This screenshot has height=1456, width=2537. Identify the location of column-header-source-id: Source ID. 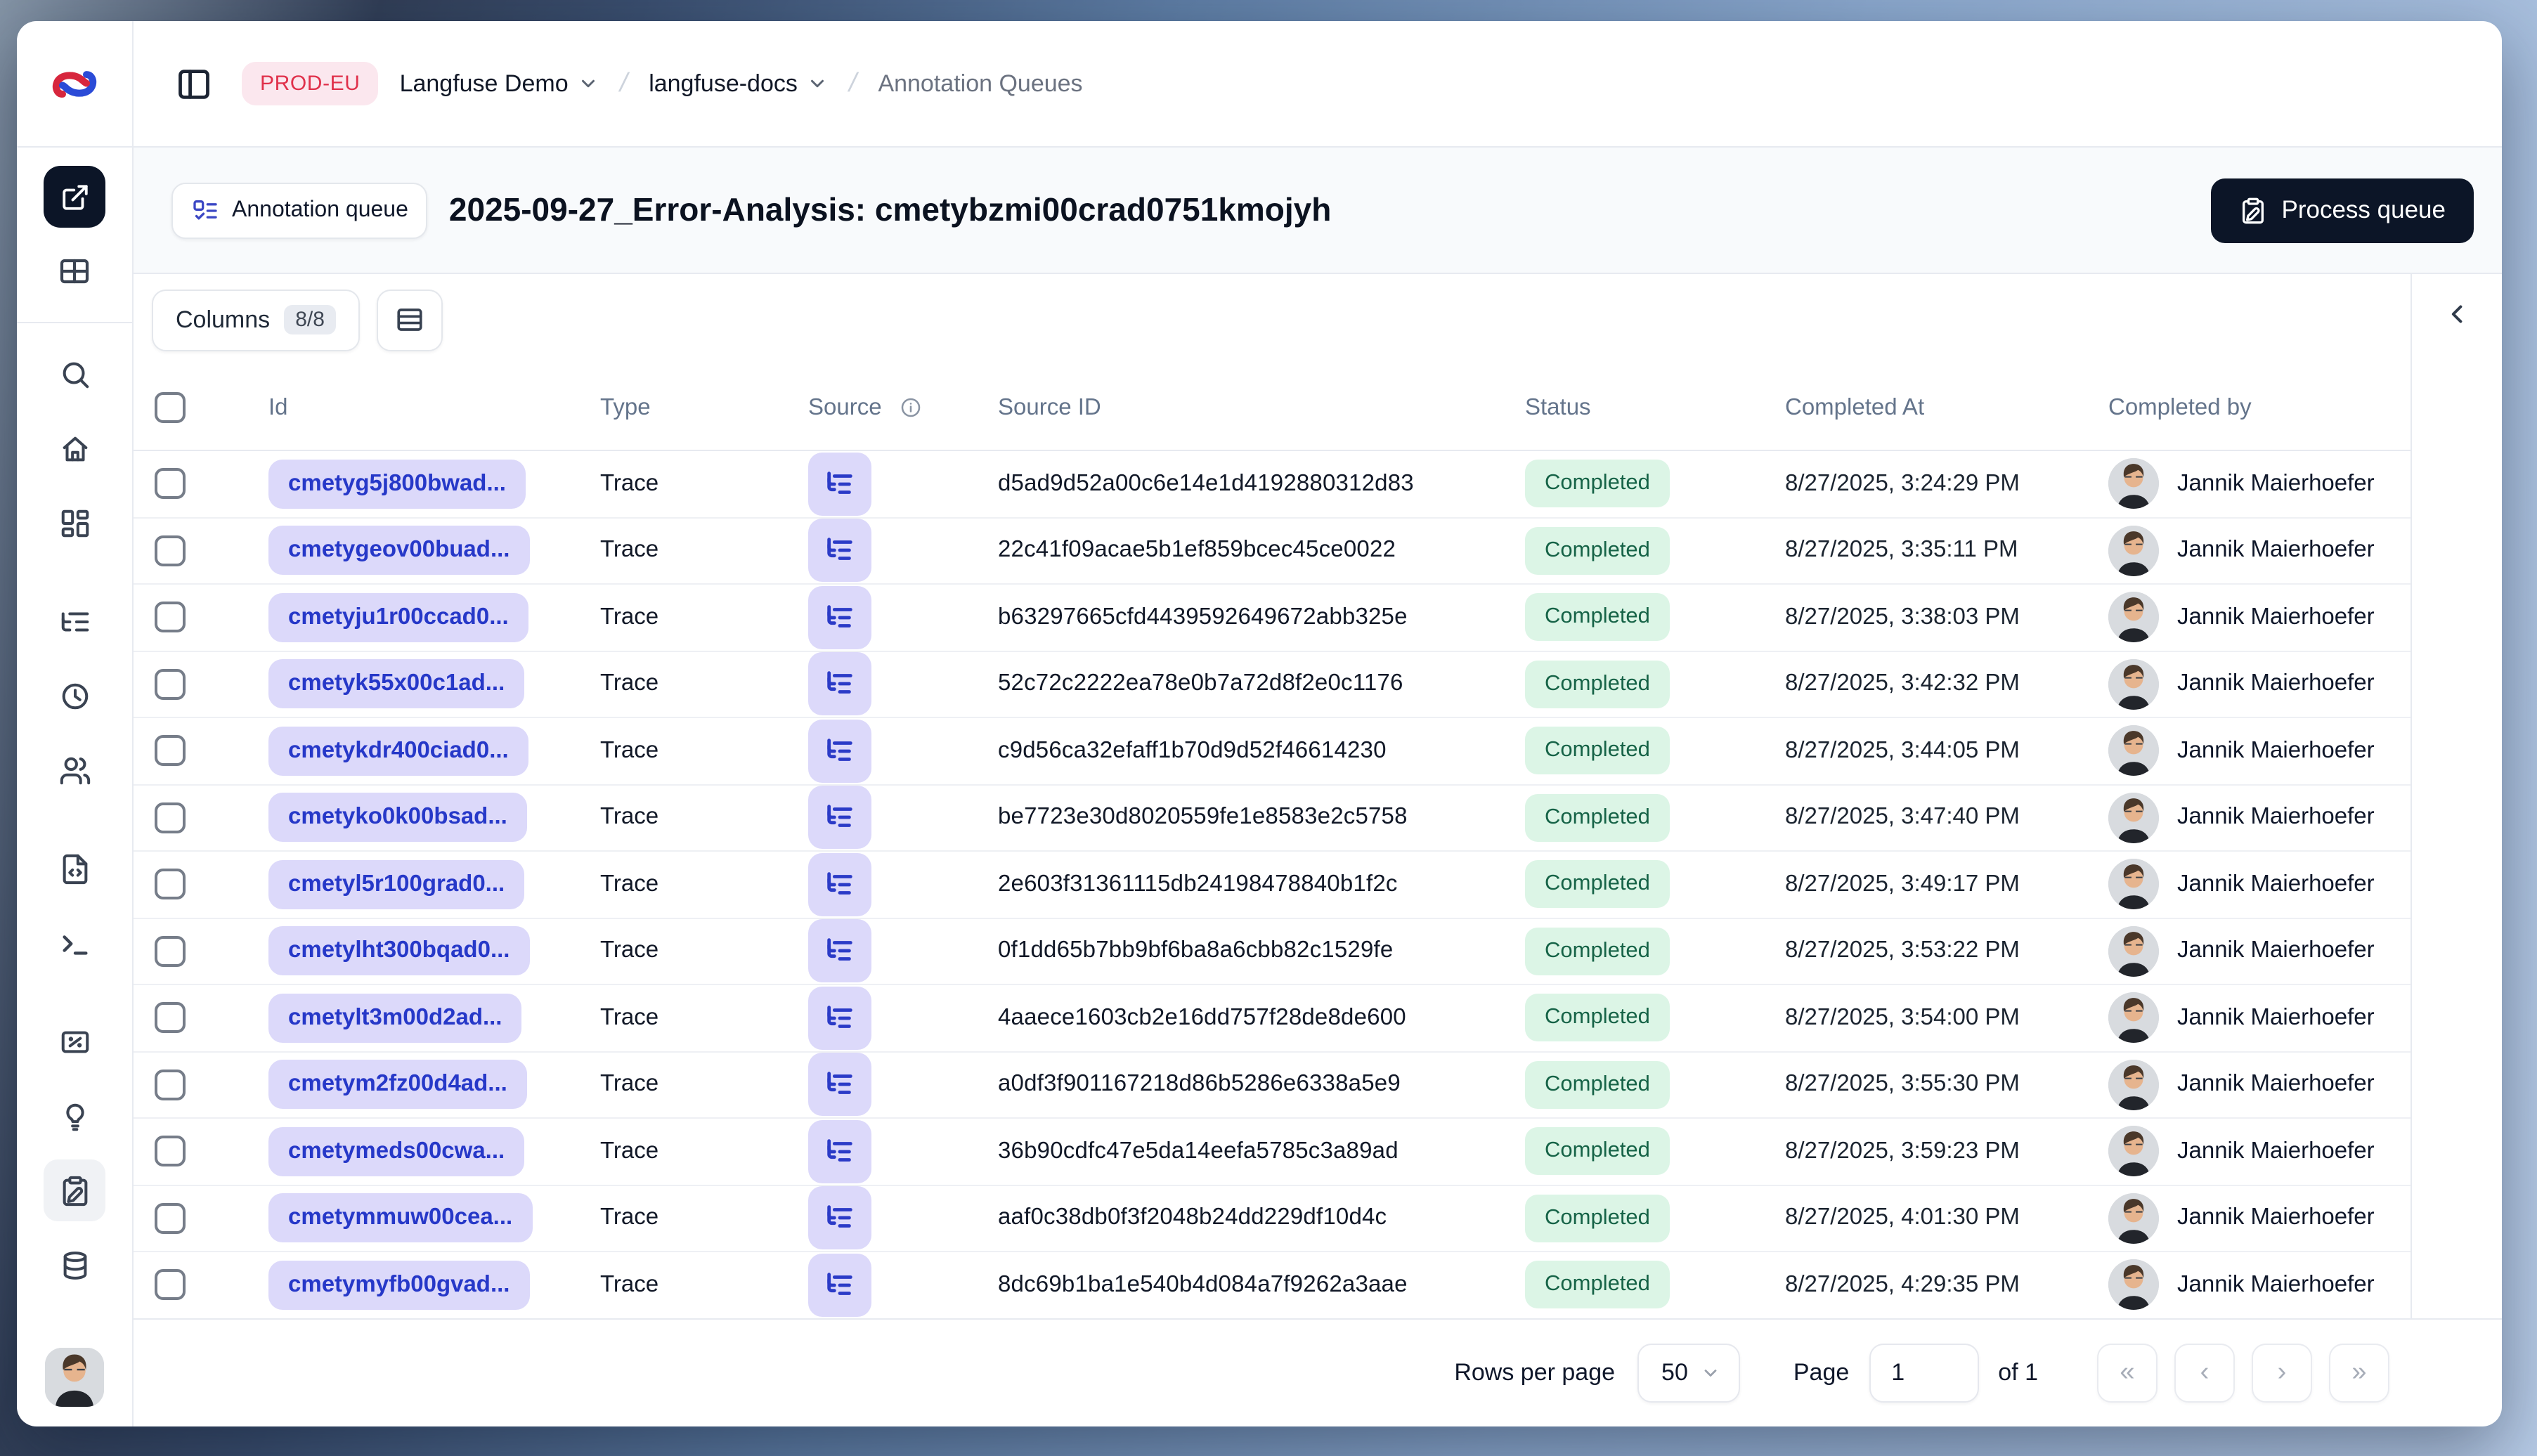
(1262, 408).